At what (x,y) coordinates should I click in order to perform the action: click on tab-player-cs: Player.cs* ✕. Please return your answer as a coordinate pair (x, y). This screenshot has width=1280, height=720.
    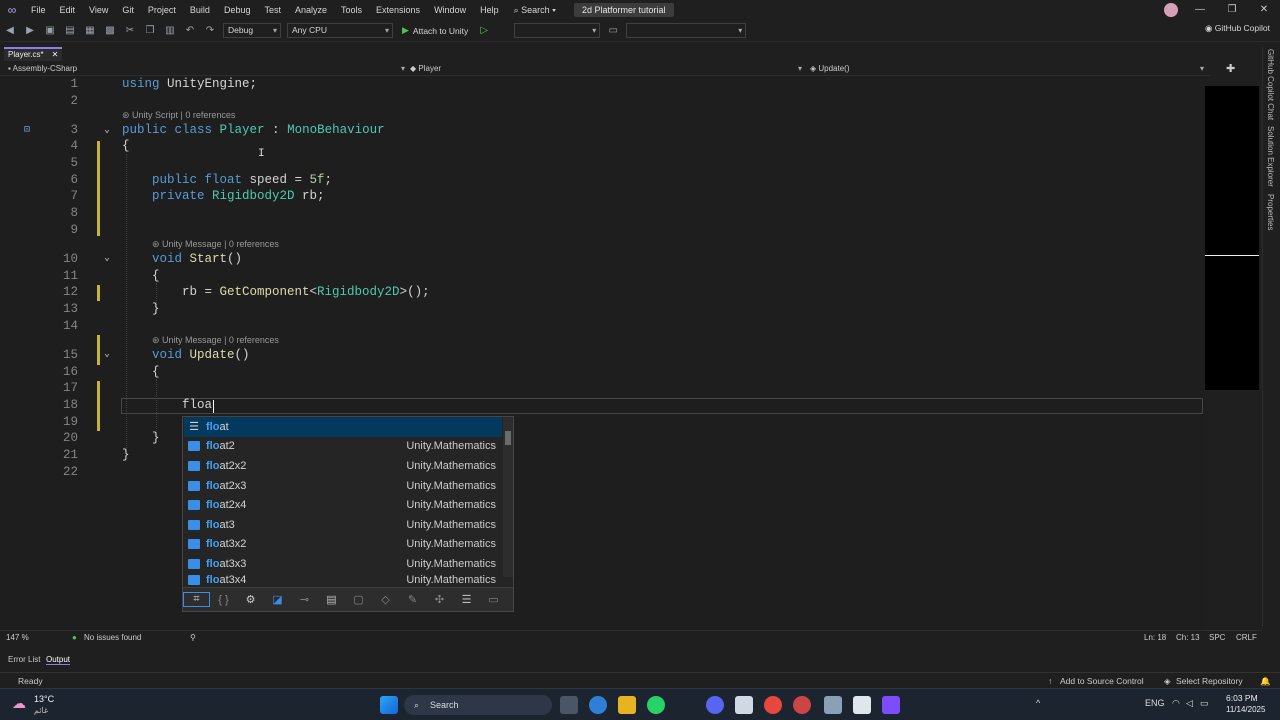
    Looking at the image, I should click on (33, 54).